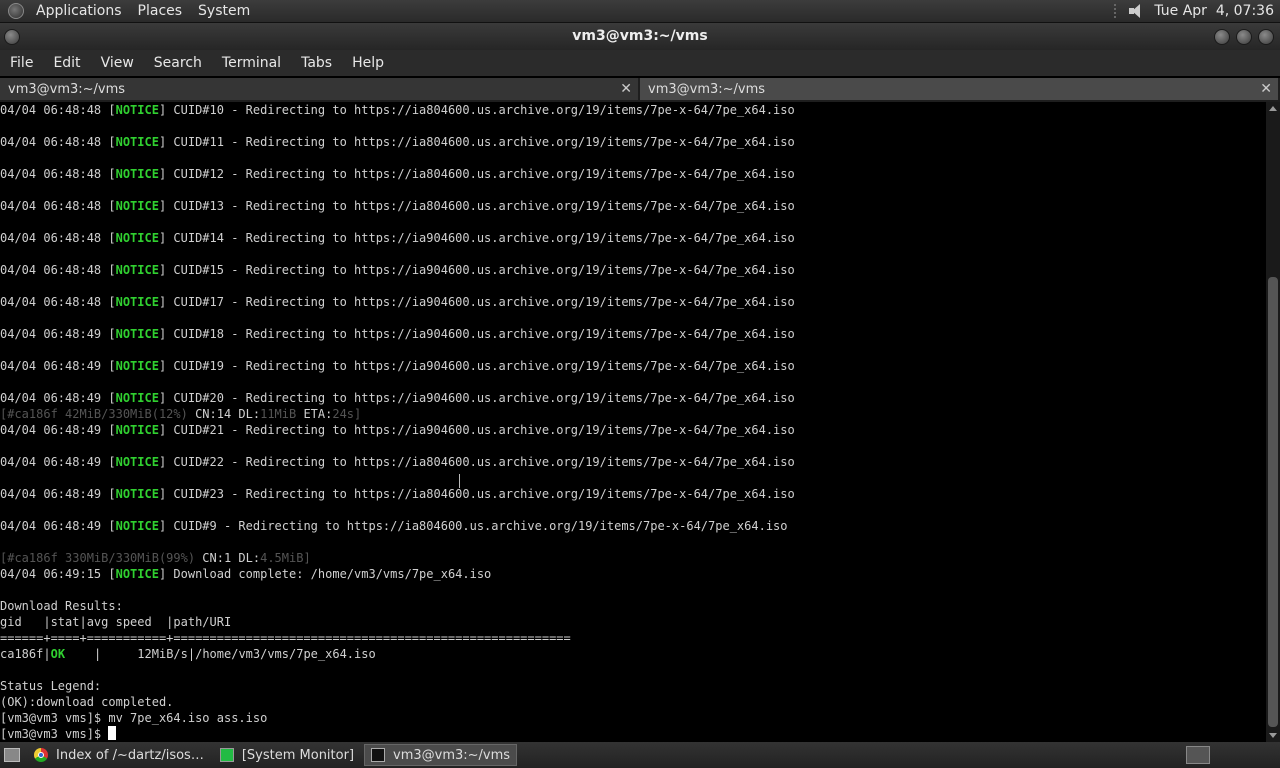 Image resolution: width=1280 pixels, height=768 pixels. I want to click on results-header: gid |stat|avg speed |path/URI, so click(116, 622).